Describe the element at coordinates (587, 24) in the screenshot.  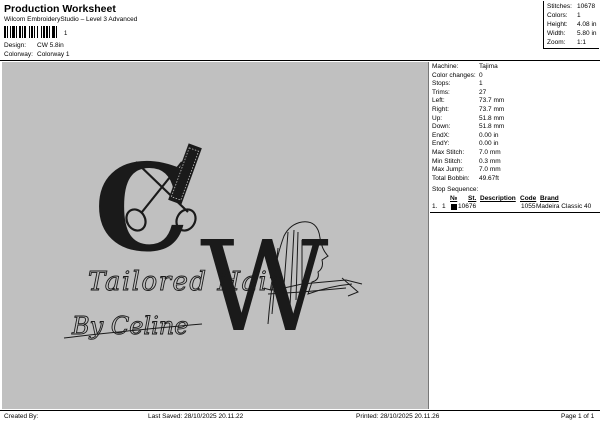
I see `stat-value: 4.08 in` at that location.